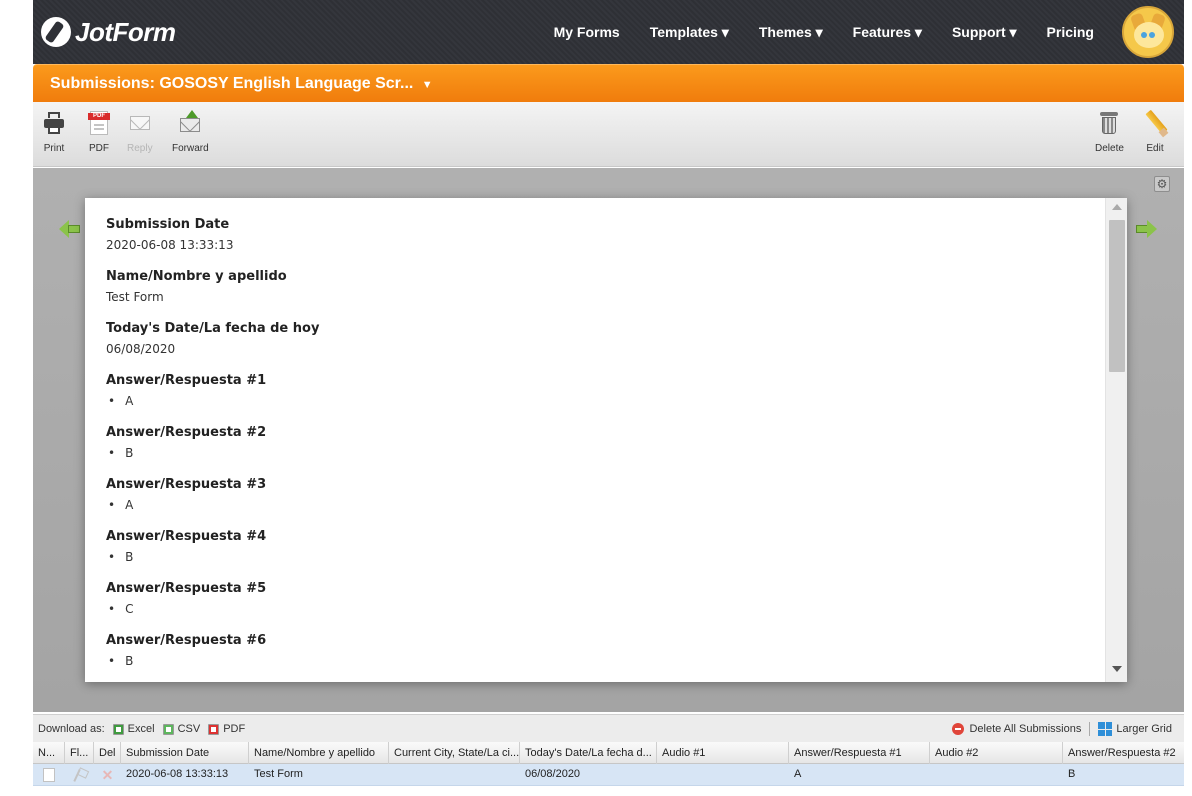 Image resolution: width=1192 pixels, height=796 pixels. What do you see at coordinates (1070, 32) in the screenshot?
I see `nav-pricing: Pricing` at bounding box center [1070, 32].